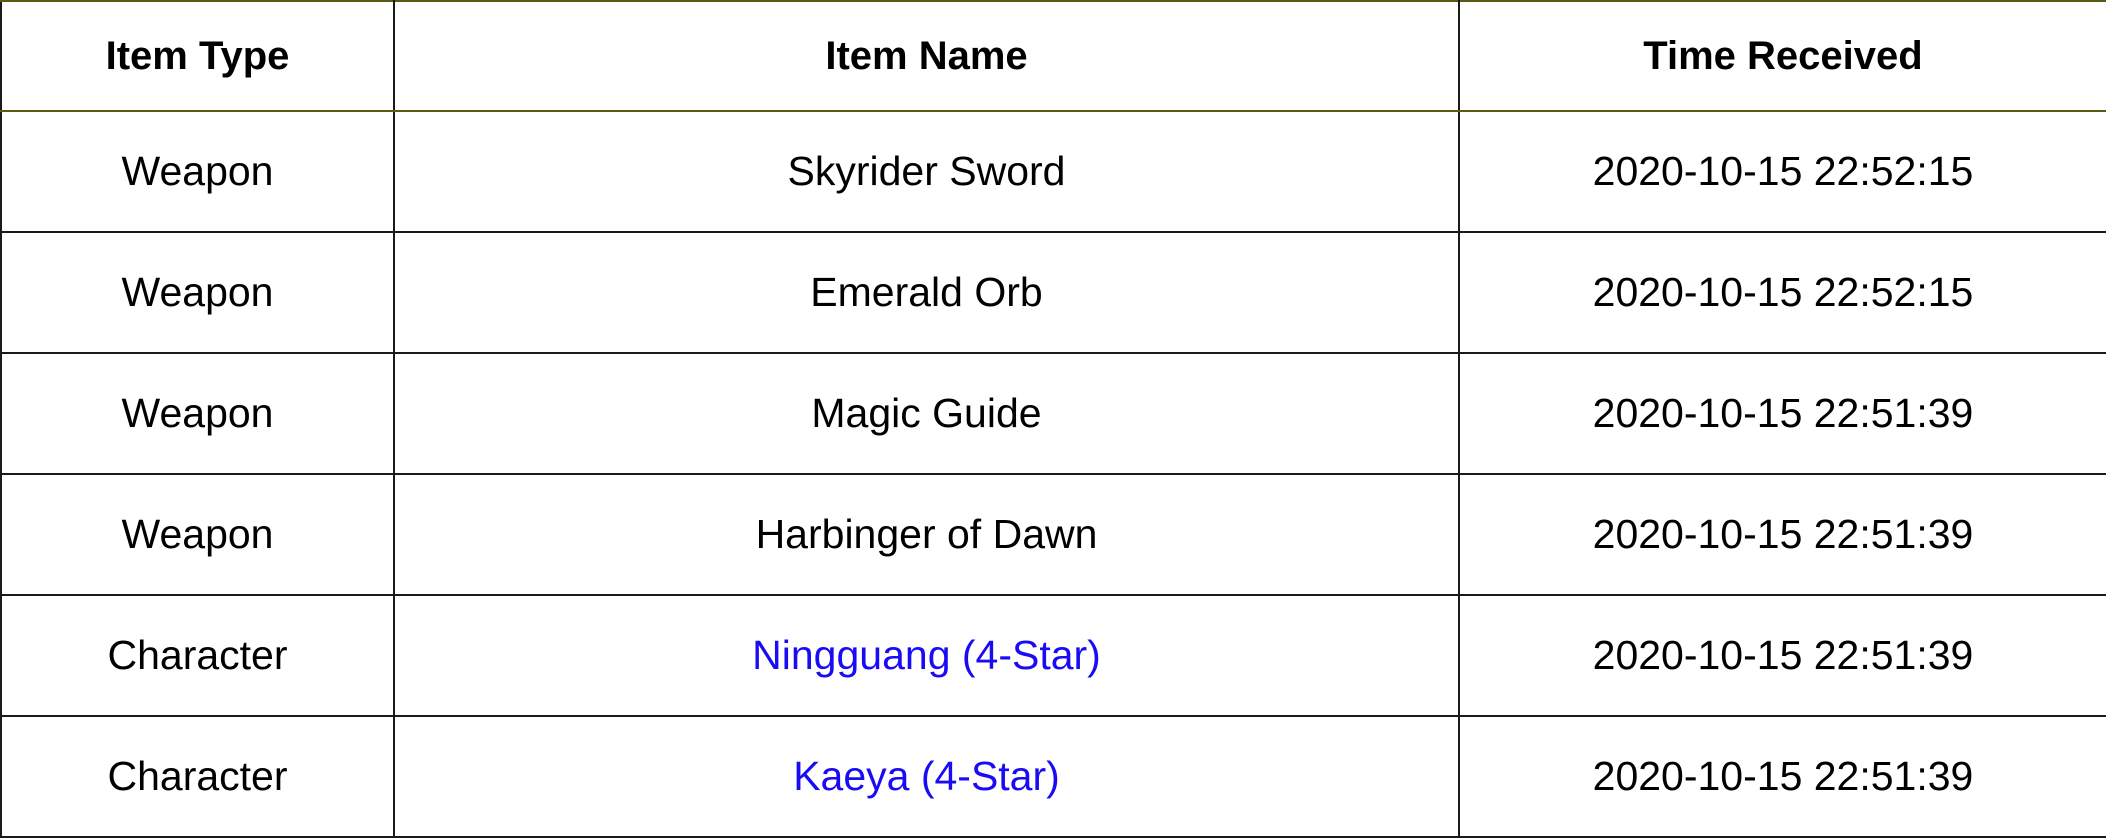  I want to click on item-name-cell: Emerald Orb, so click(926, 292).